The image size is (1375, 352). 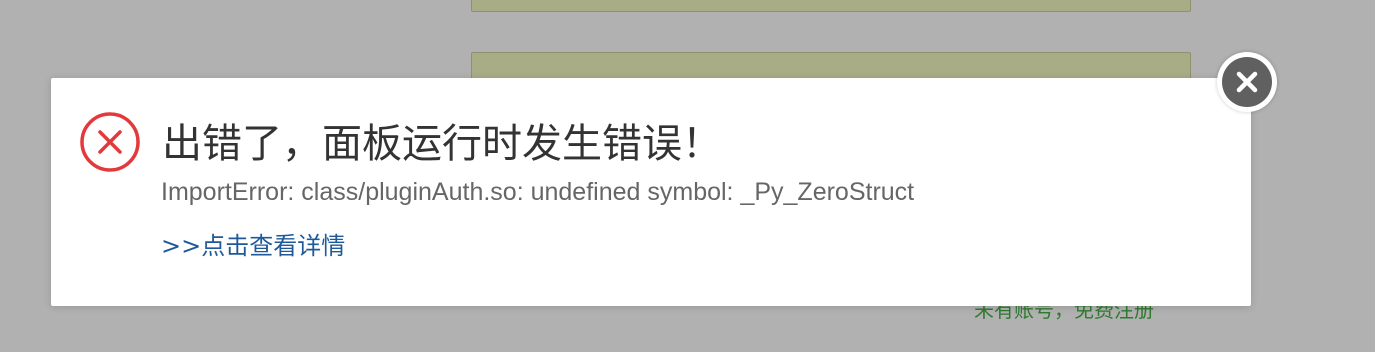 I want to click on close-button, so click(x=1247, y=82).